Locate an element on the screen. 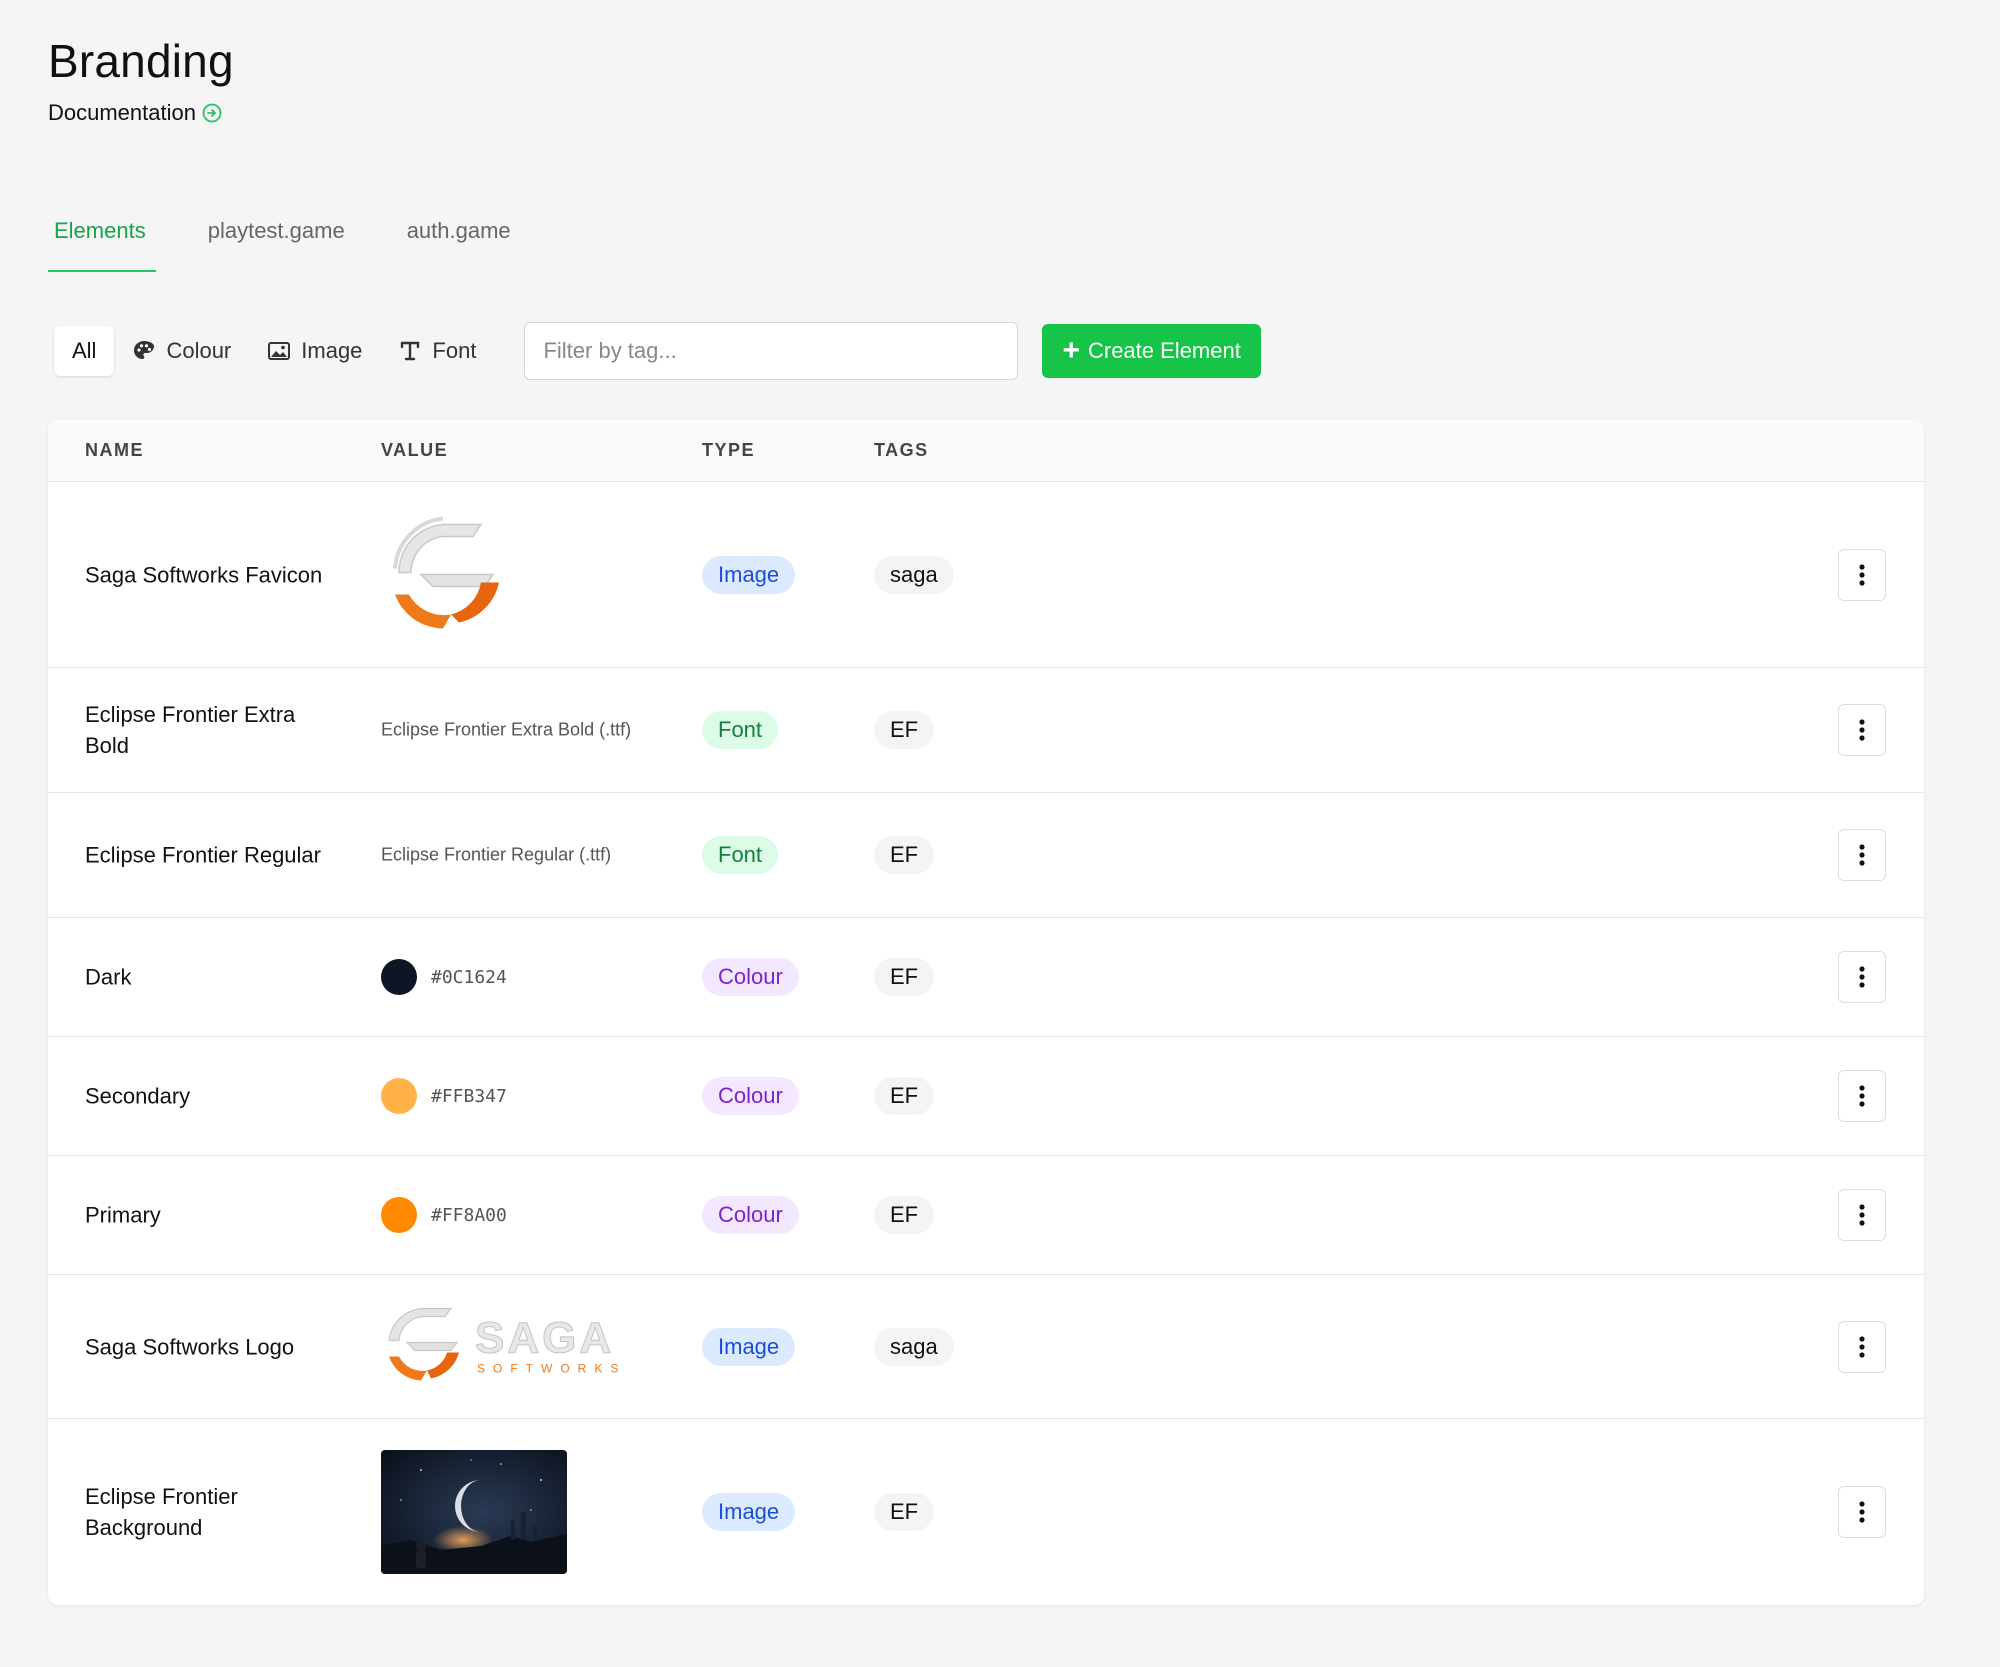 Image resolution: width=2000 pixels, height=1667 pixels. documentation-link: Documentation is located at coordinates (141, 113).